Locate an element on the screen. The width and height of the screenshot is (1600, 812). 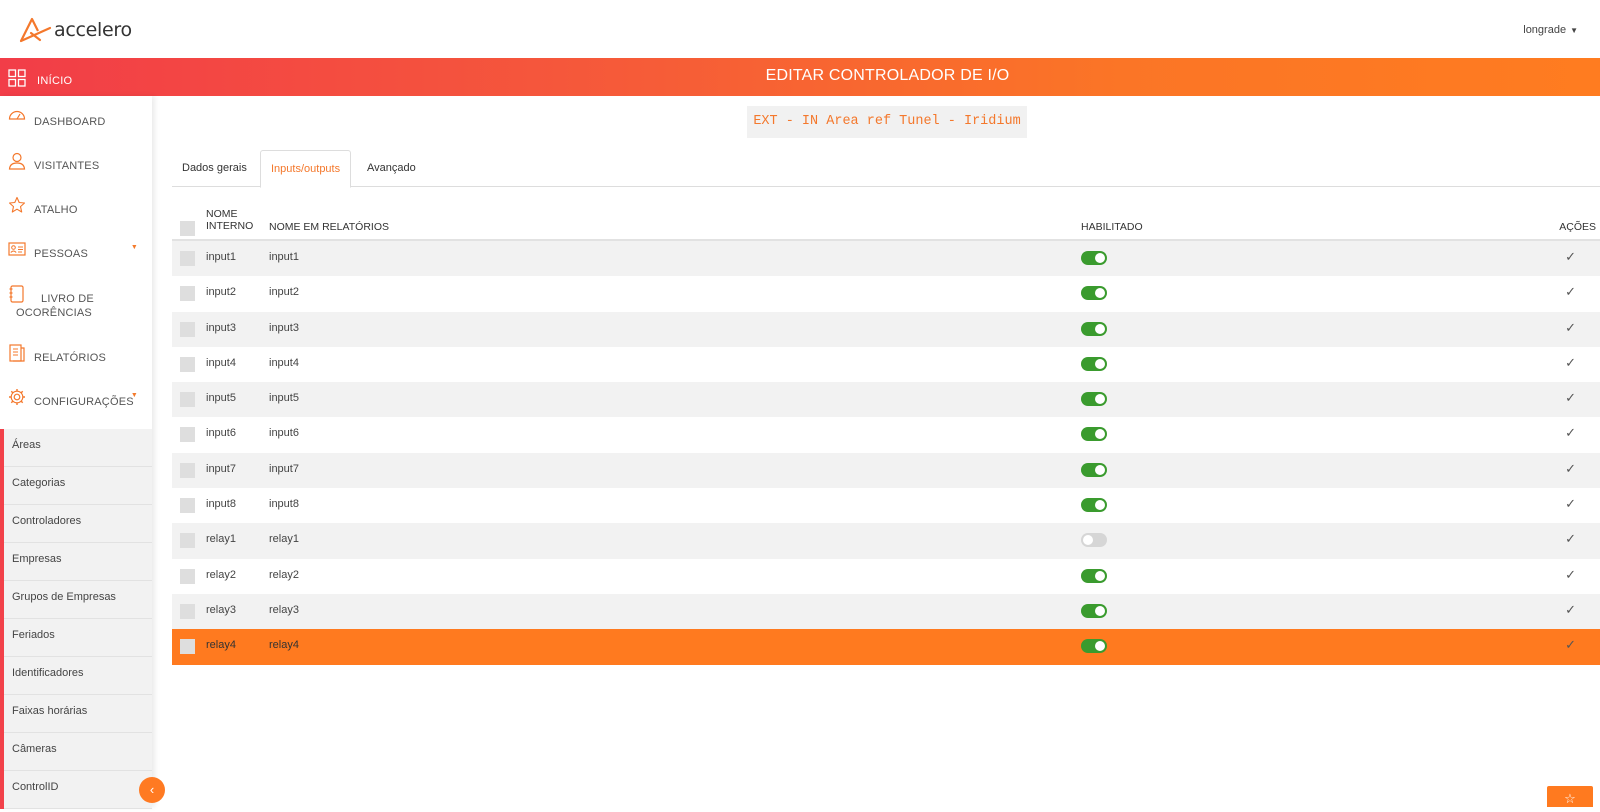
row-report-name: input5 is located at coordinates (284, 398).